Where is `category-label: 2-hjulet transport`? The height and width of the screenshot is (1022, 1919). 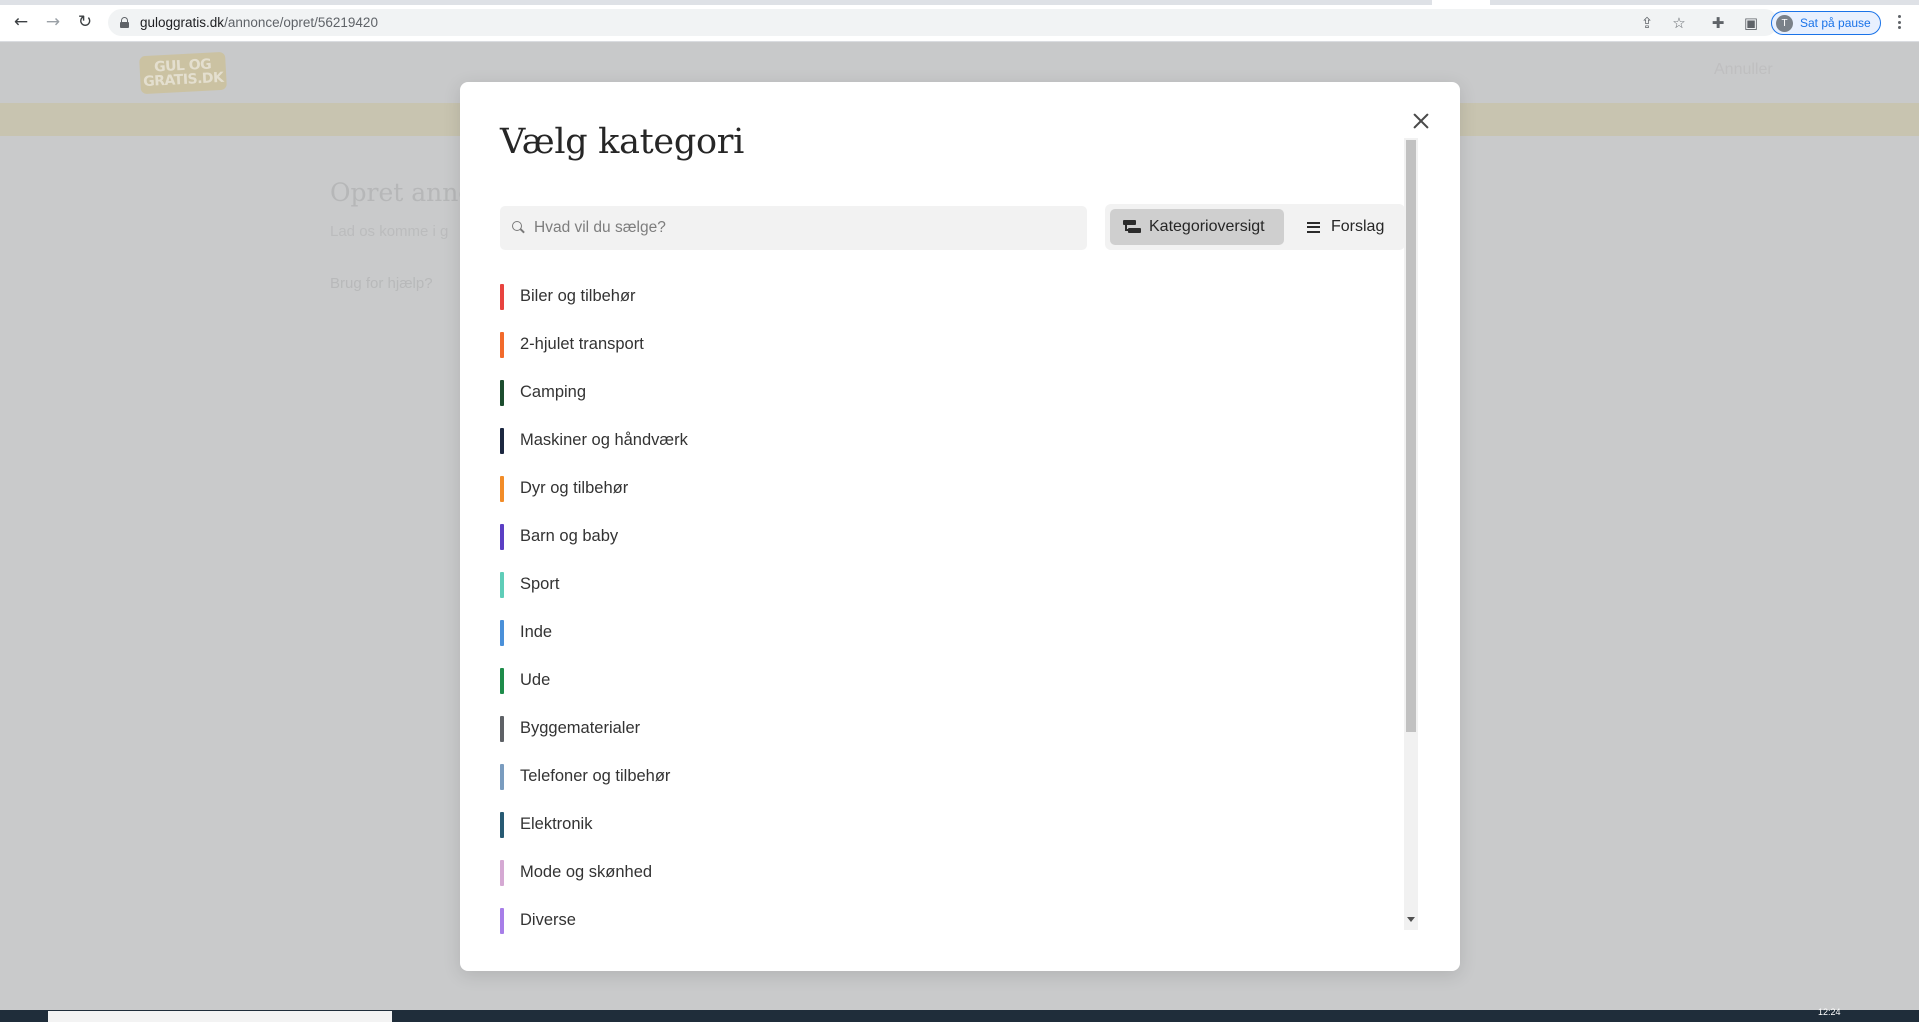
category-label: 2-hjulet transport is located at coordinates (582, 344).